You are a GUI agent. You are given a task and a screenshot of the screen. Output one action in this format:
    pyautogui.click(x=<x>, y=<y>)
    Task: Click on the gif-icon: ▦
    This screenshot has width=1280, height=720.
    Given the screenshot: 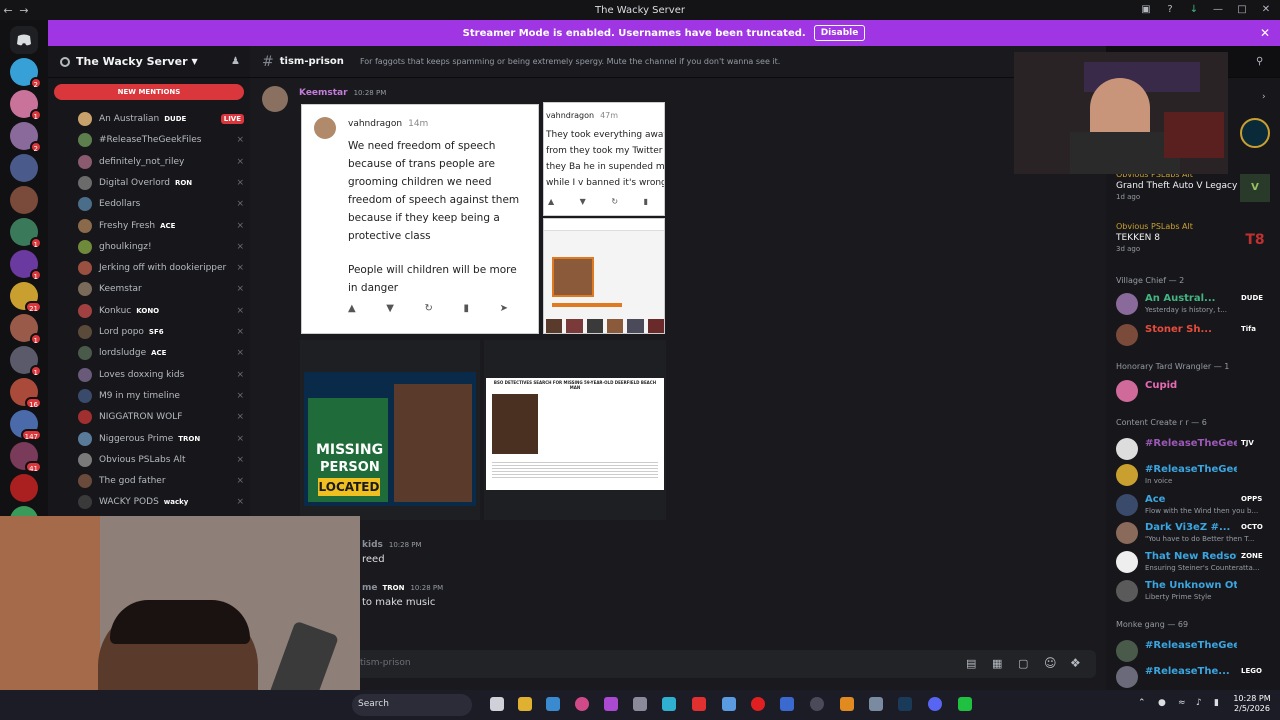 What is the action you would take?
    pyautogui.click(x=997, y=663)
    